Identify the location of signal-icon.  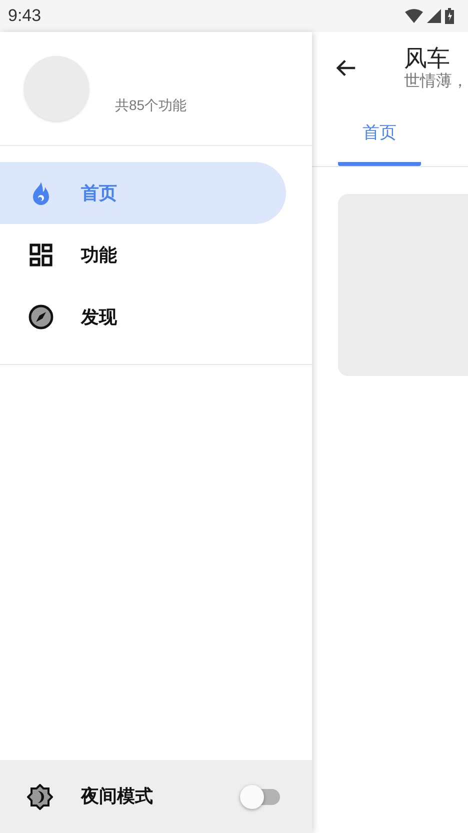
(434, 16).